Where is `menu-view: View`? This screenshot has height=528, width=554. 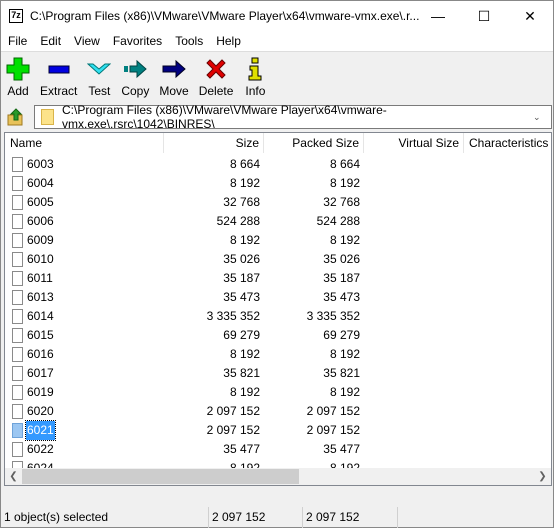
menu-view: View is located at coordinates (86, 41).